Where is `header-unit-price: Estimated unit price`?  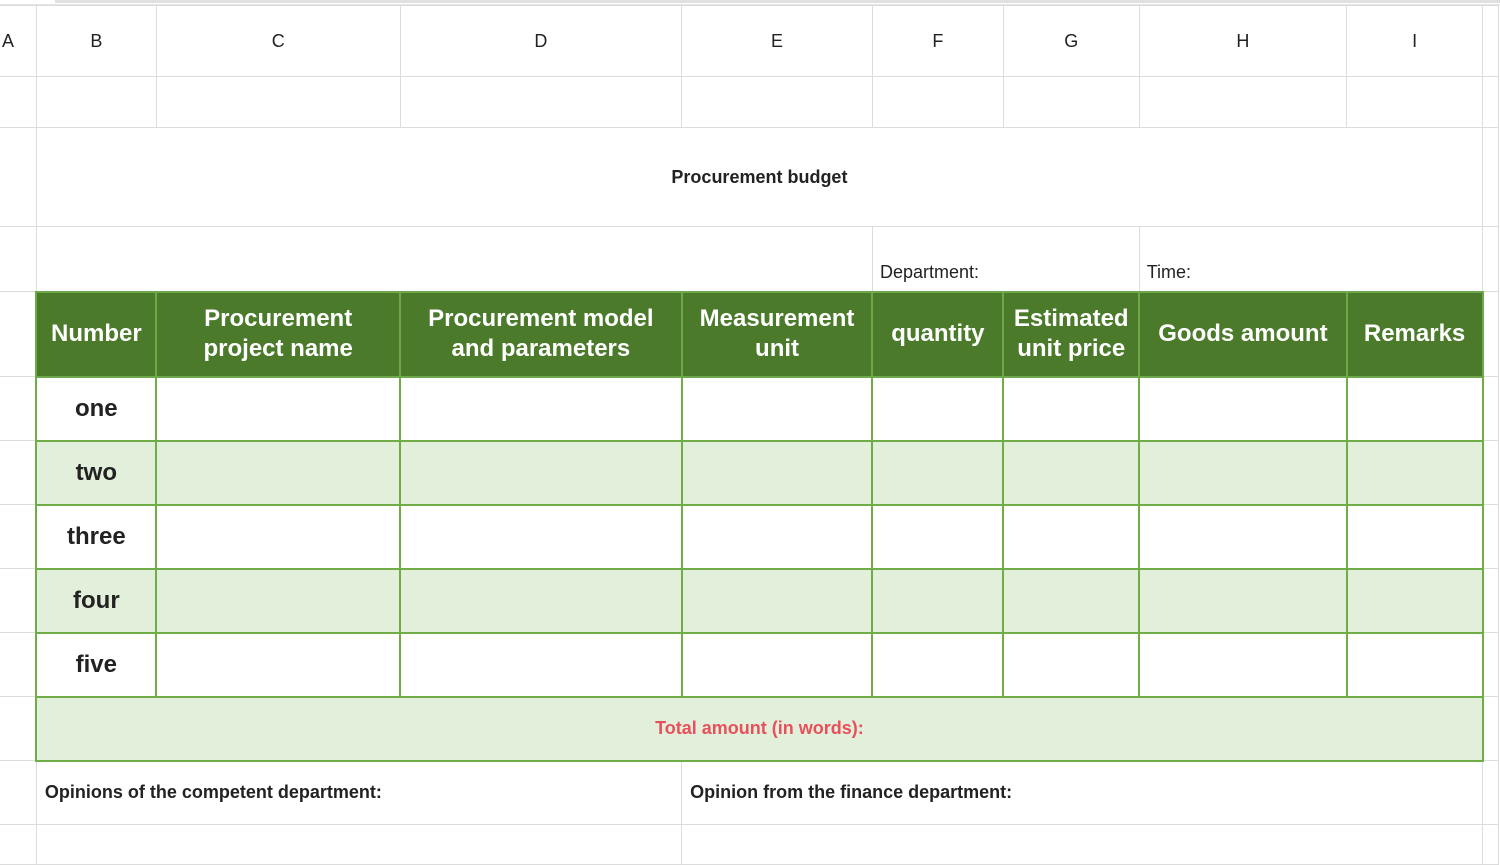 header-unit-price: Estimated unit price is located at coordinates (1071, 334).